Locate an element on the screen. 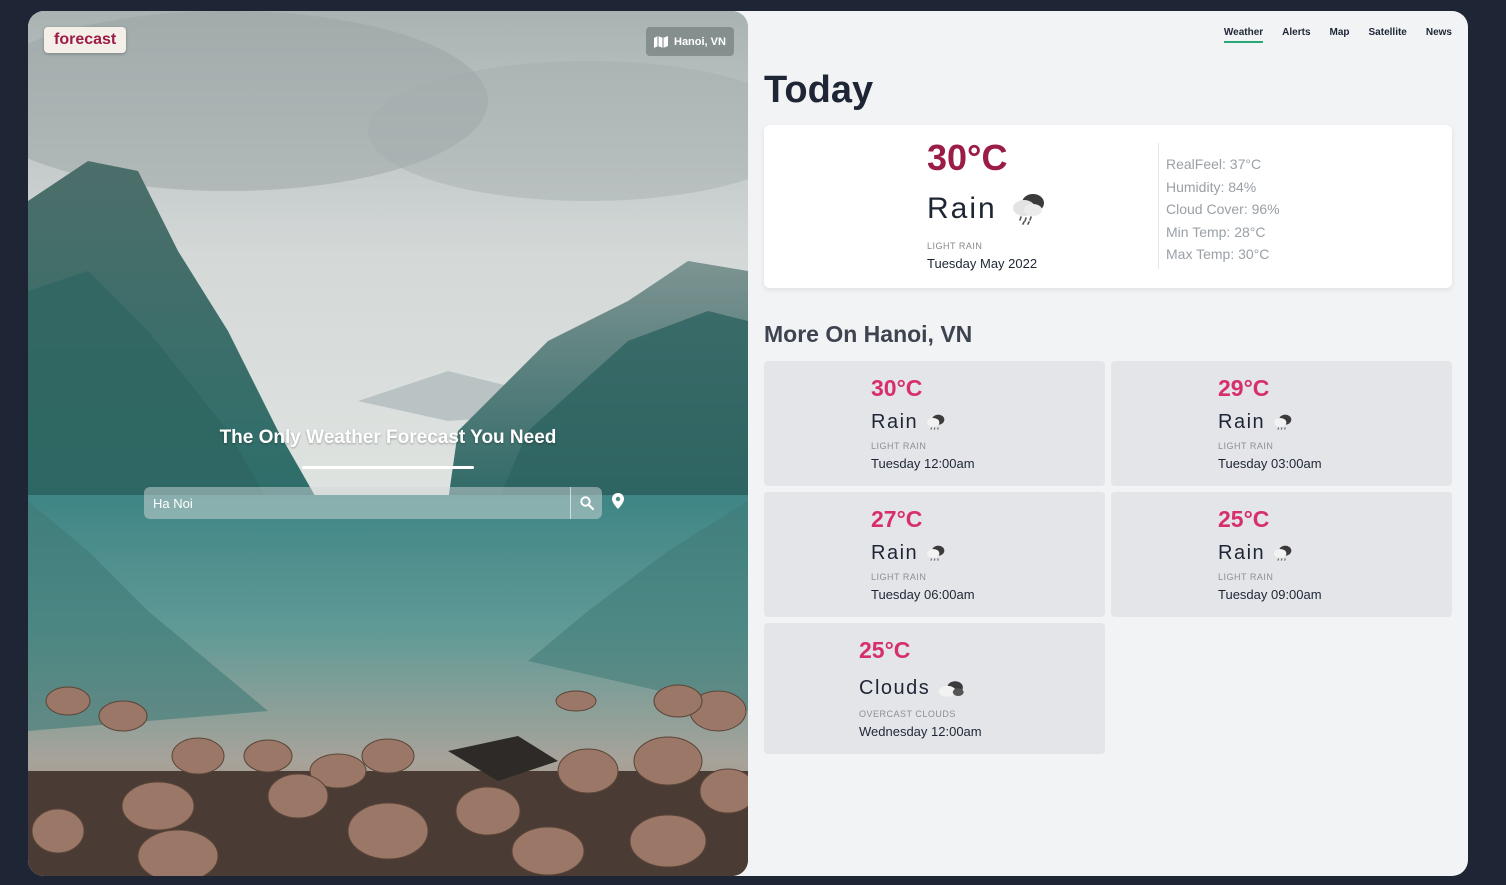  forecast-time: Tuesday 03:00am is located at coordinates (1270, 463).